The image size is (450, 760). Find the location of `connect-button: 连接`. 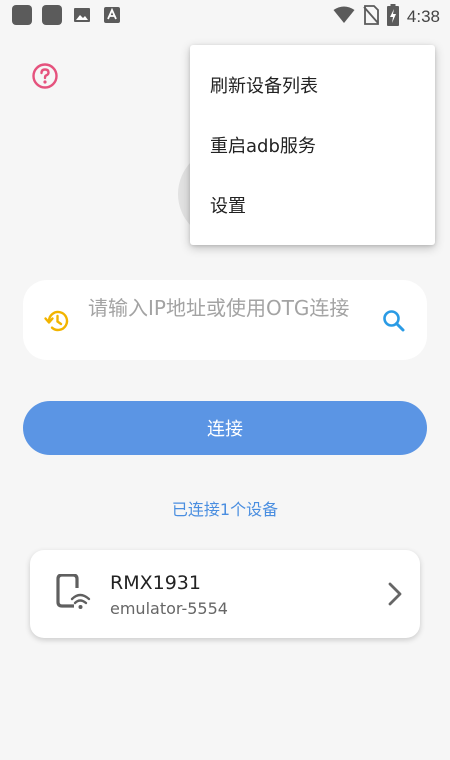

connect-button: 连接 is located at coordinates (225, 428).